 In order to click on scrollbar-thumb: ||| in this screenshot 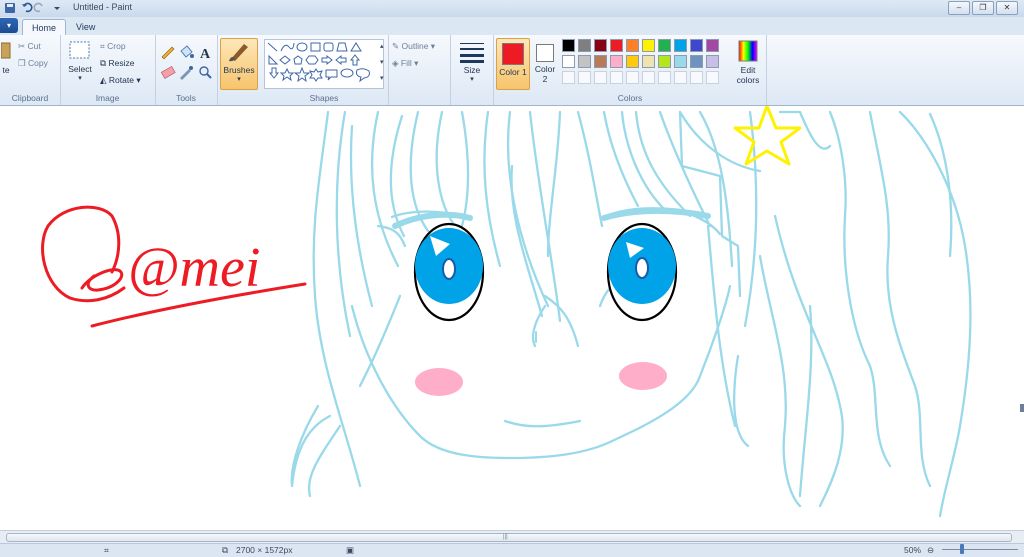, I will do `click(509, 537)`.